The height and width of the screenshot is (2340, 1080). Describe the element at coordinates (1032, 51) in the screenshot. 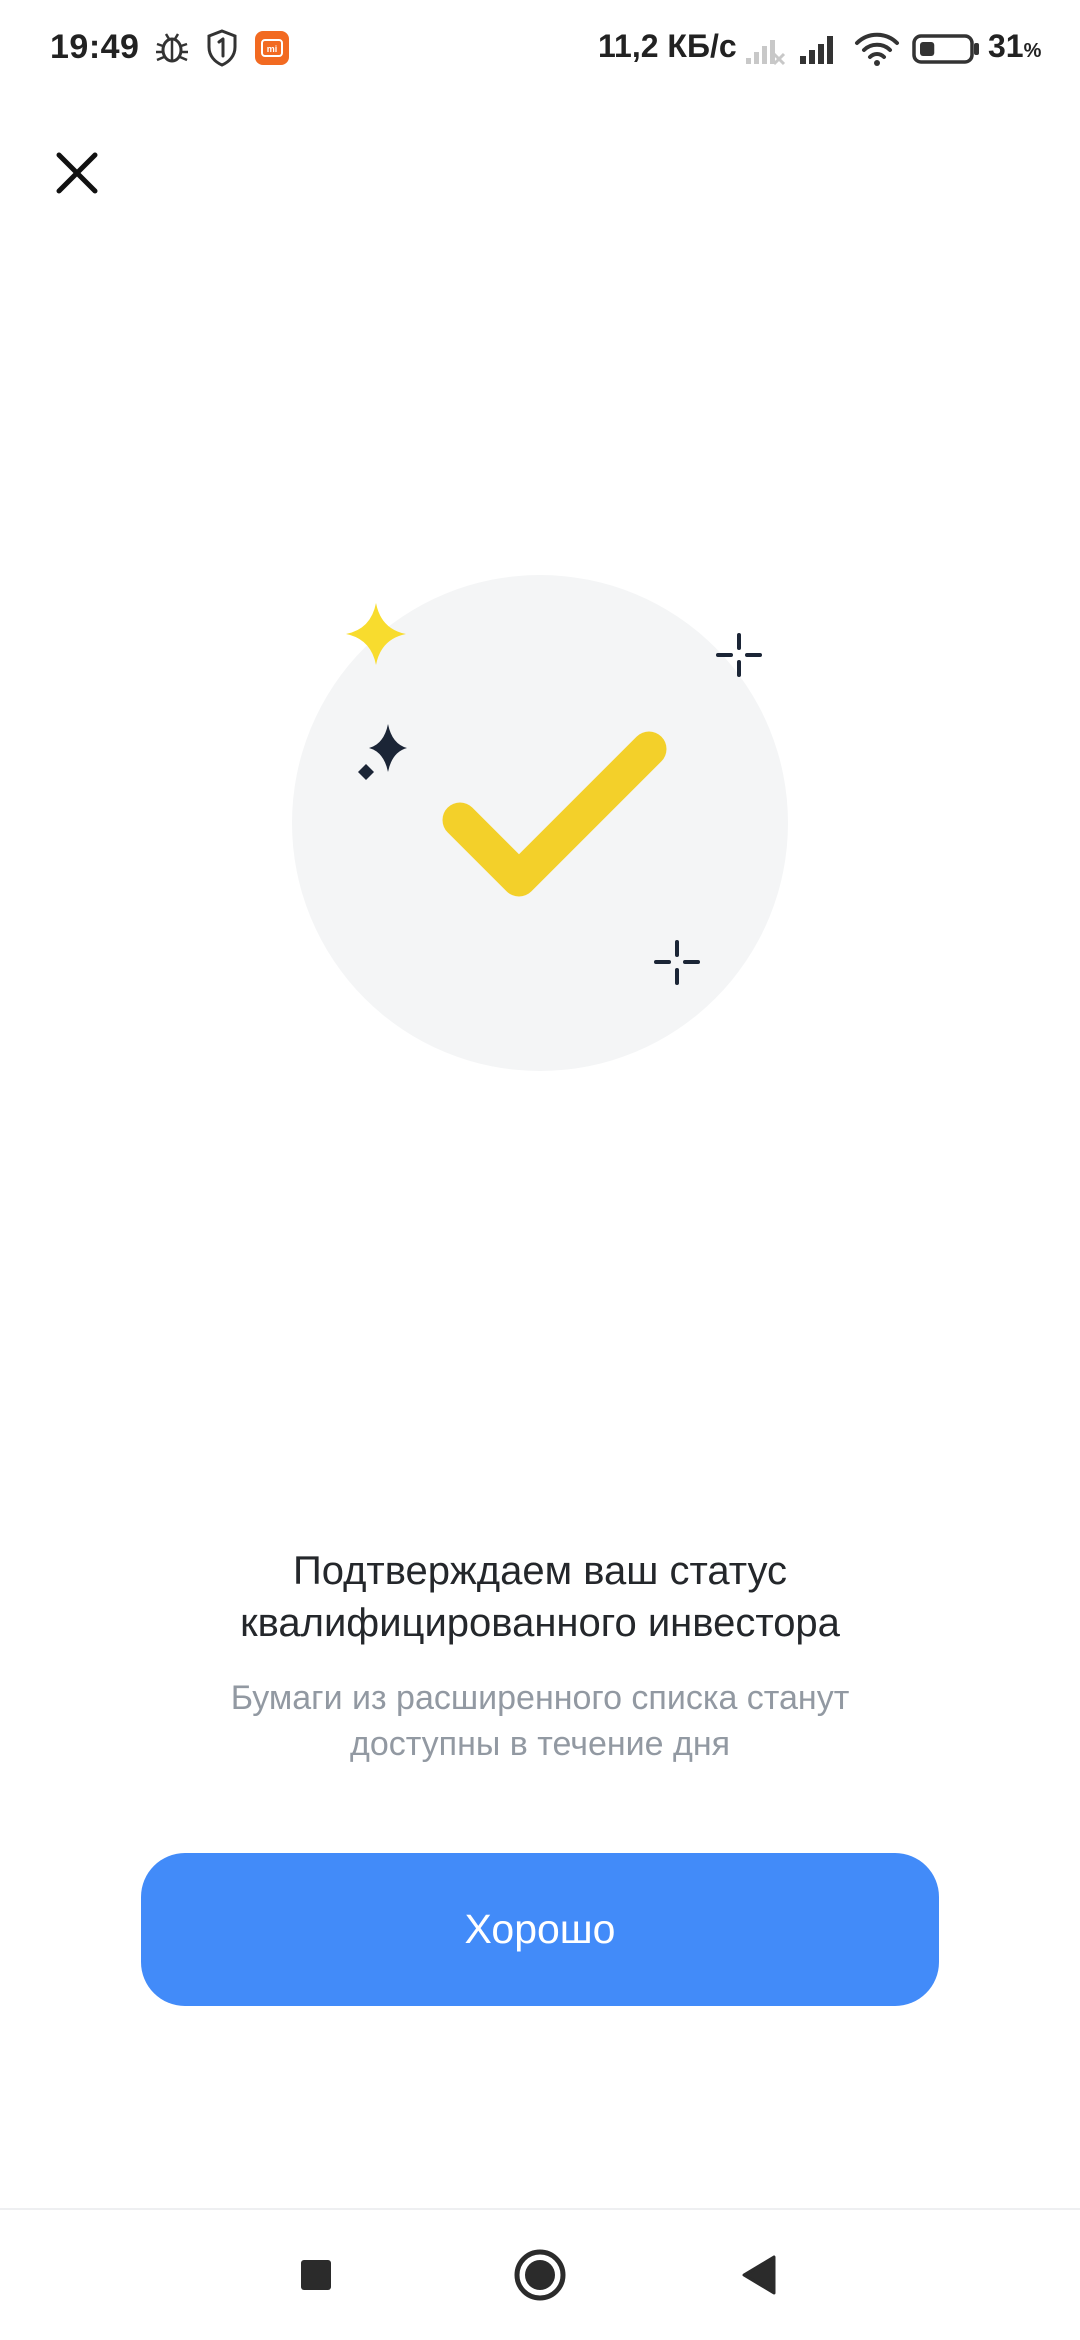

I see `battery-percent-sign: %` at that location.